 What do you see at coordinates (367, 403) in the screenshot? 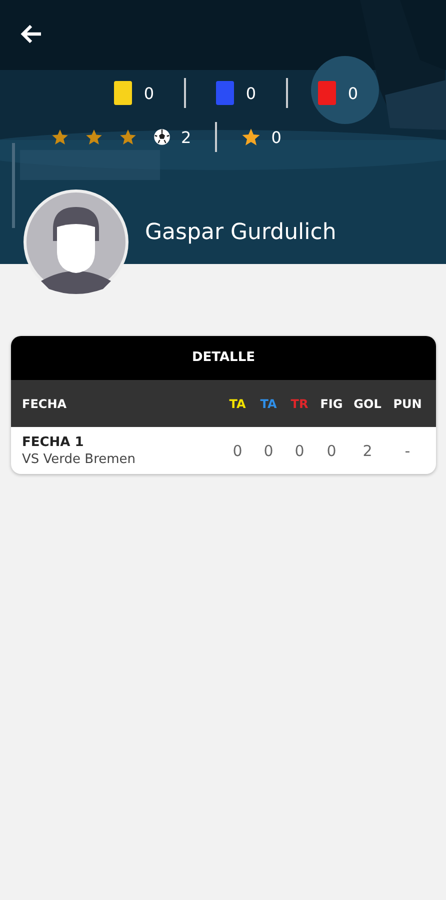
I see `column-header: GOL` at bounding box center [367, 403].